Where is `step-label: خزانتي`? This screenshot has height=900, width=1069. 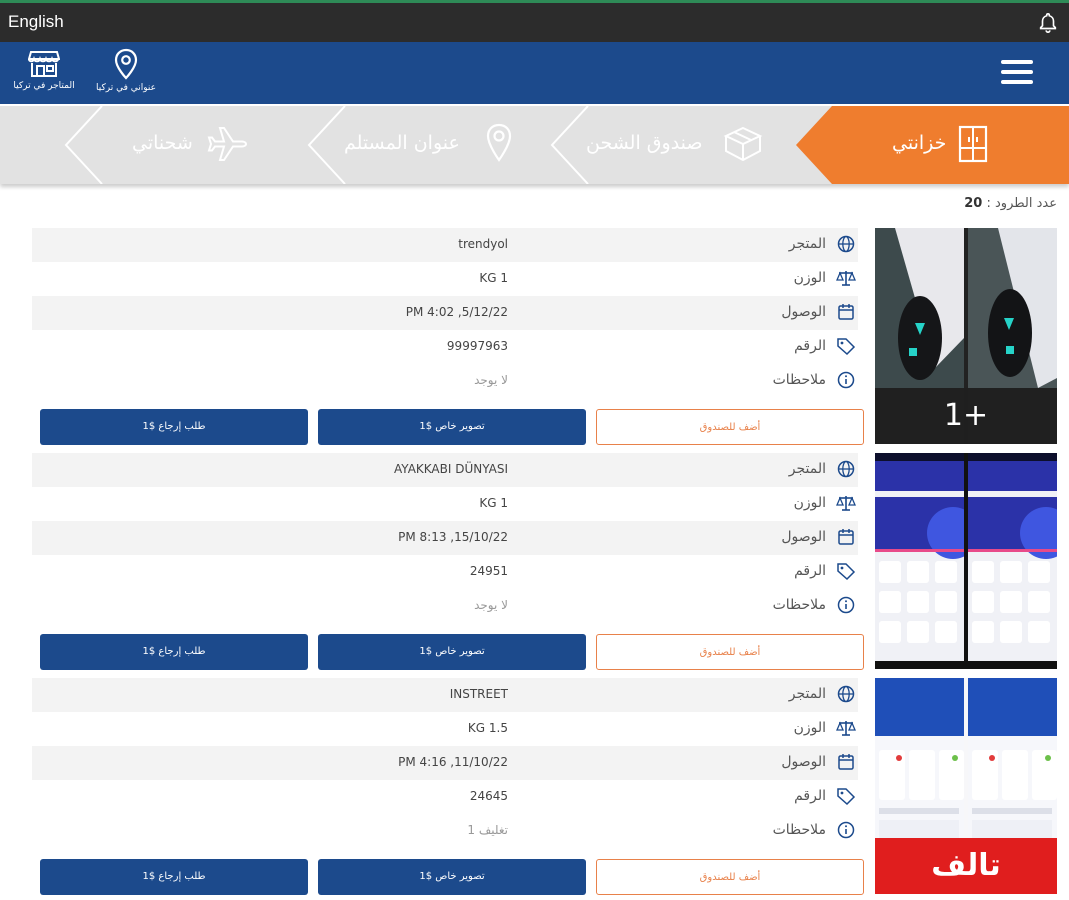 step-label: خزانتي is located at coordinates (919, 143).